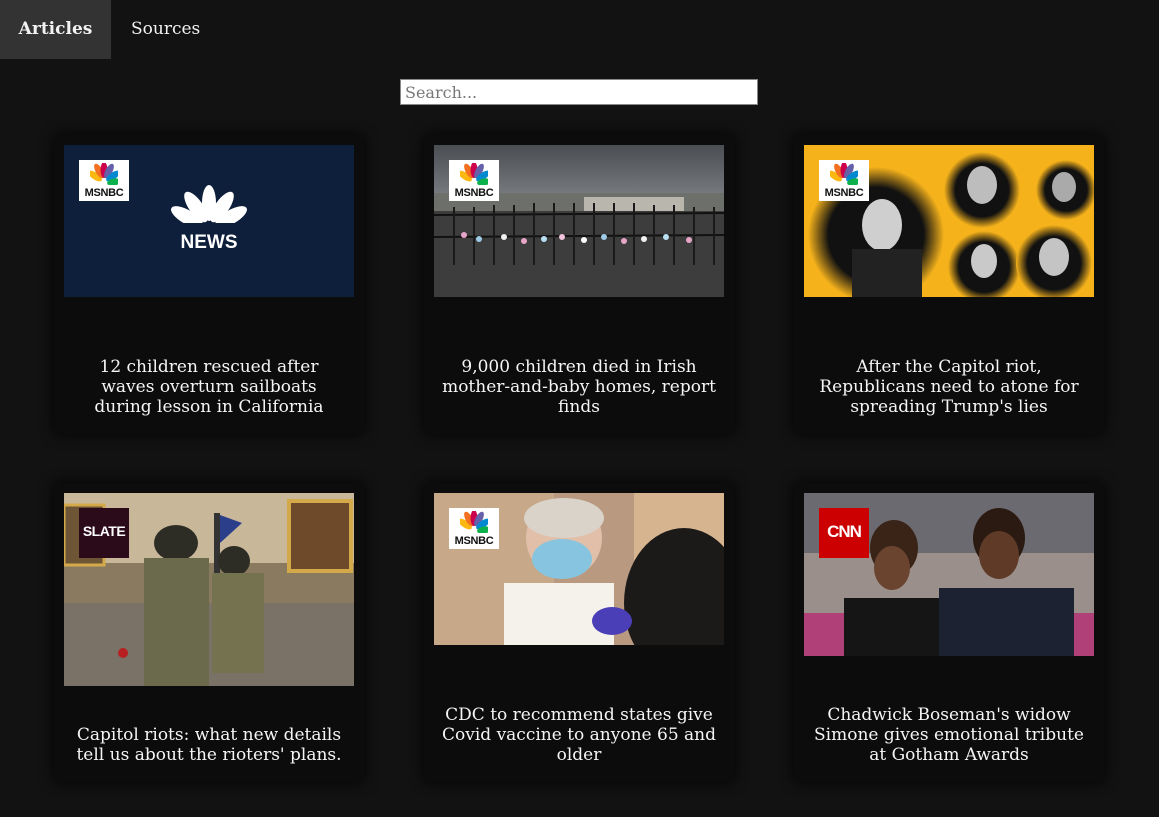 The height and width of the screenshot is (817, 1159). What do you see at coordinates (949, 574) in the screenshot?
I see `article-thumbnail: CNN` at bounding box center [949, 574].